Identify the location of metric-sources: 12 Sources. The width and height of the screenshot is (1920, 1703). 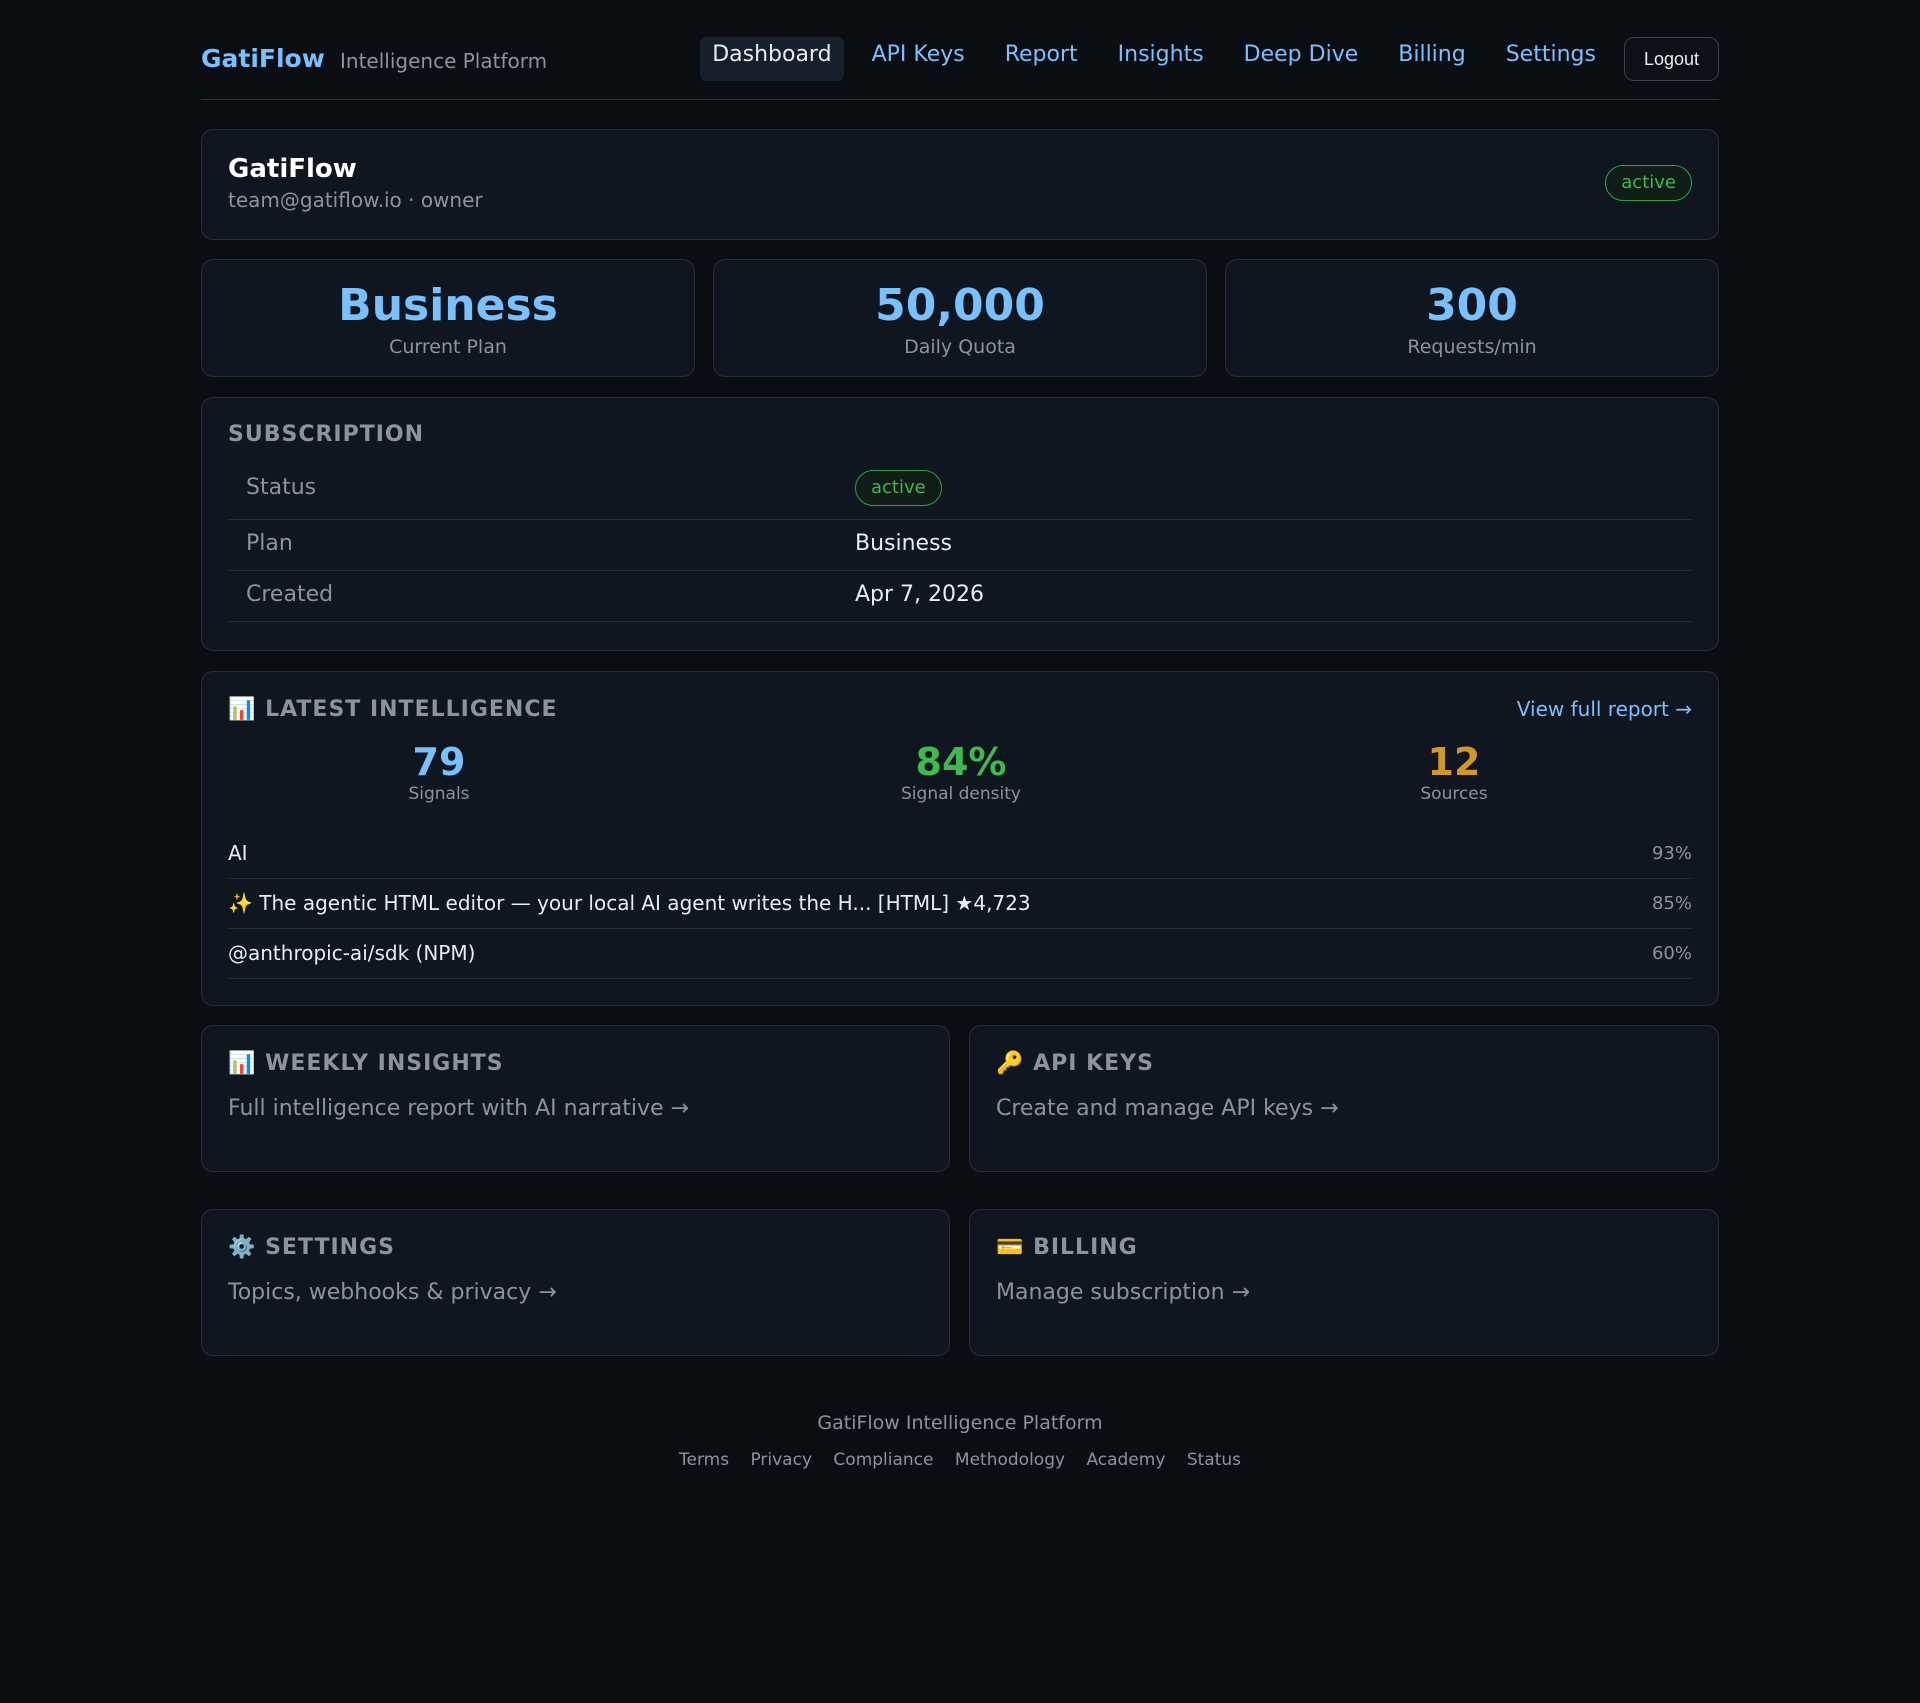
(1454, 772).